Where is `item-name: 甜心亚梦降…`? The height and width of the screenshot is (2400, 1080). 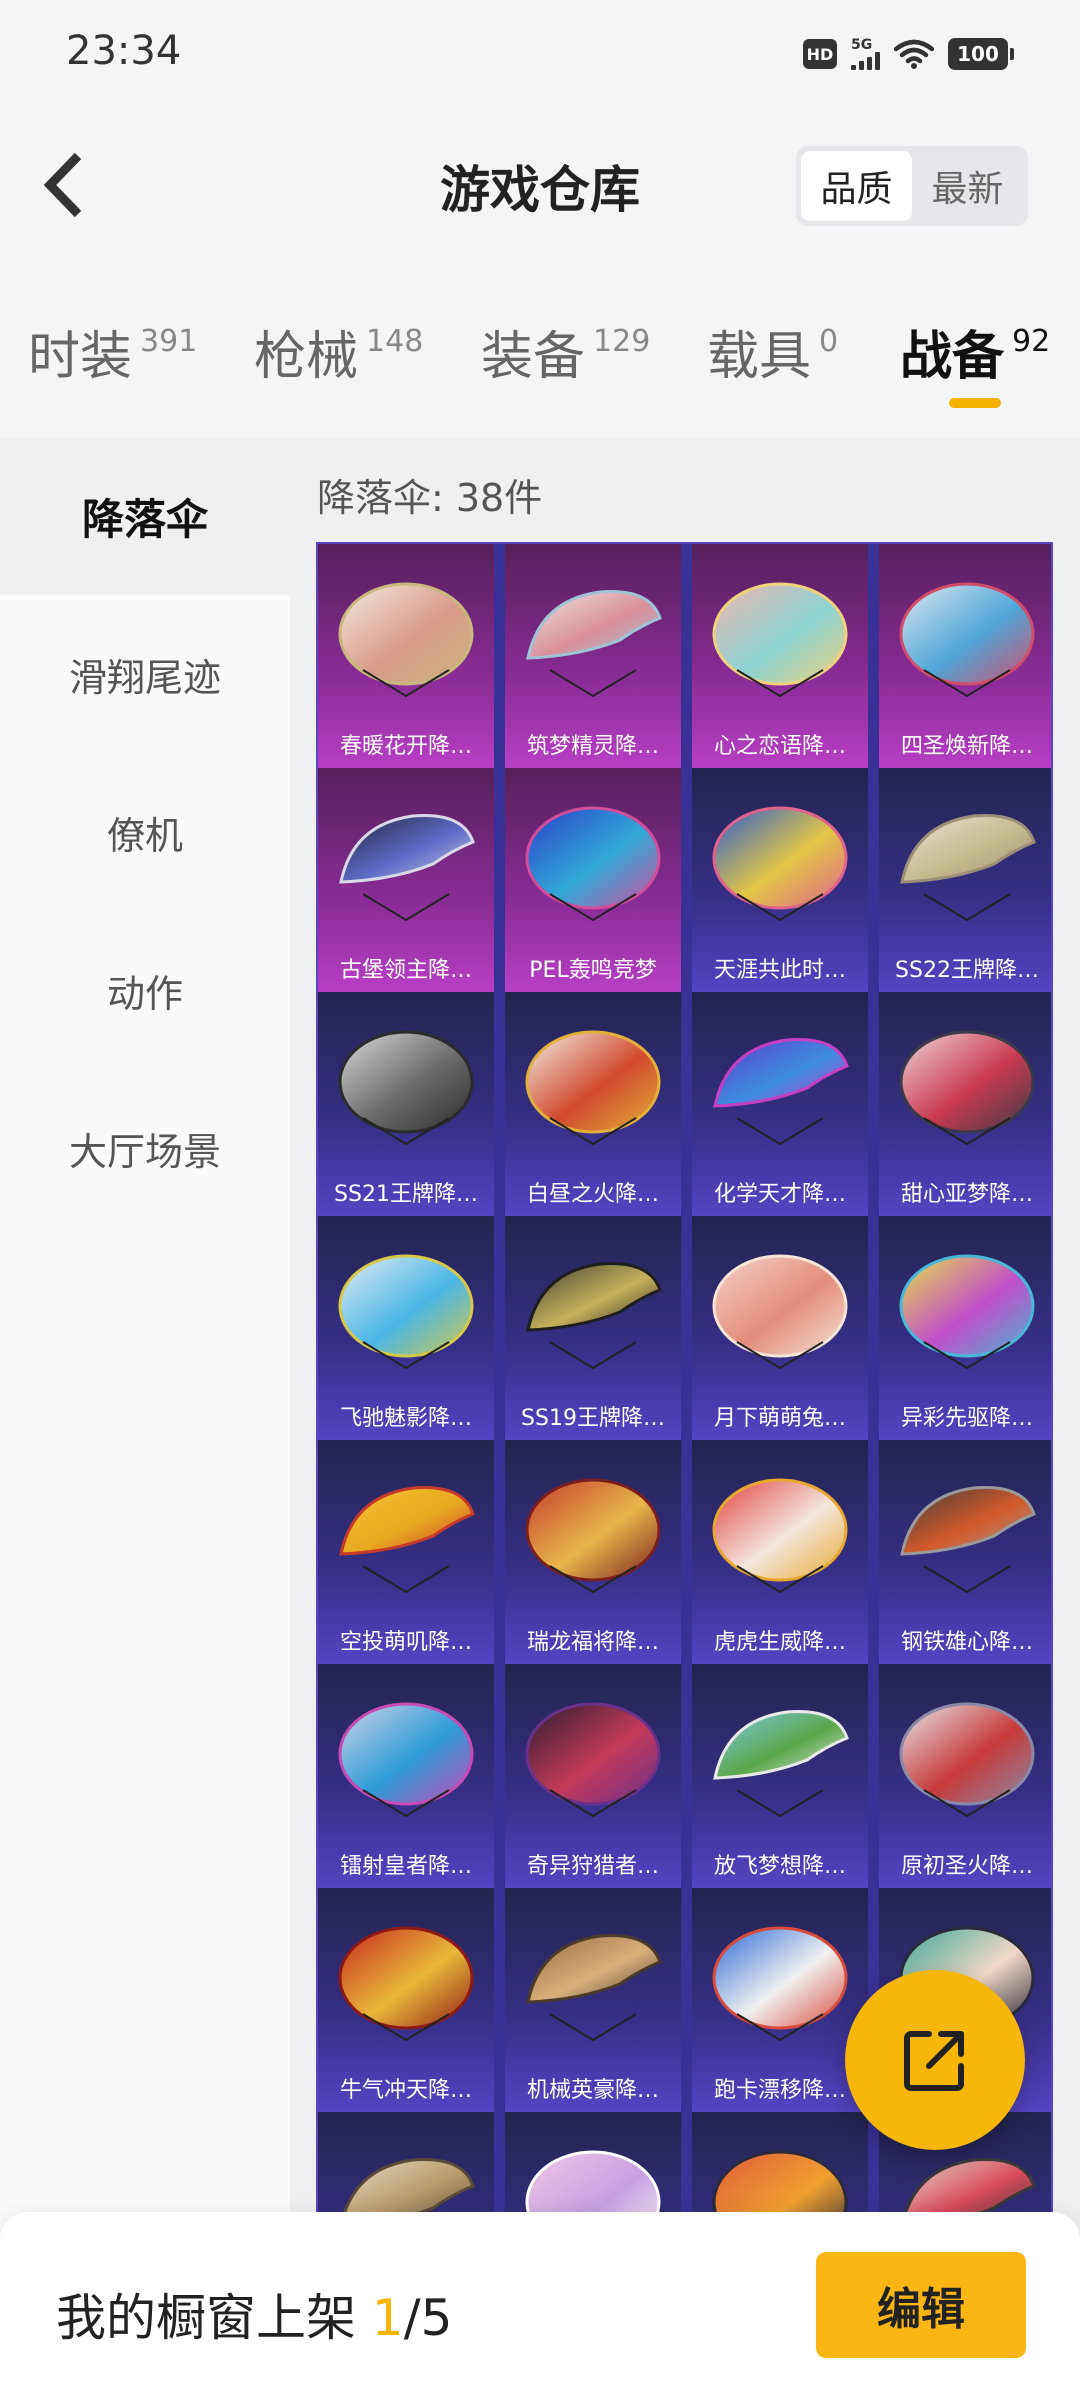
item-name: 甜心亚梦降… is located at coordinates (966, 1194).